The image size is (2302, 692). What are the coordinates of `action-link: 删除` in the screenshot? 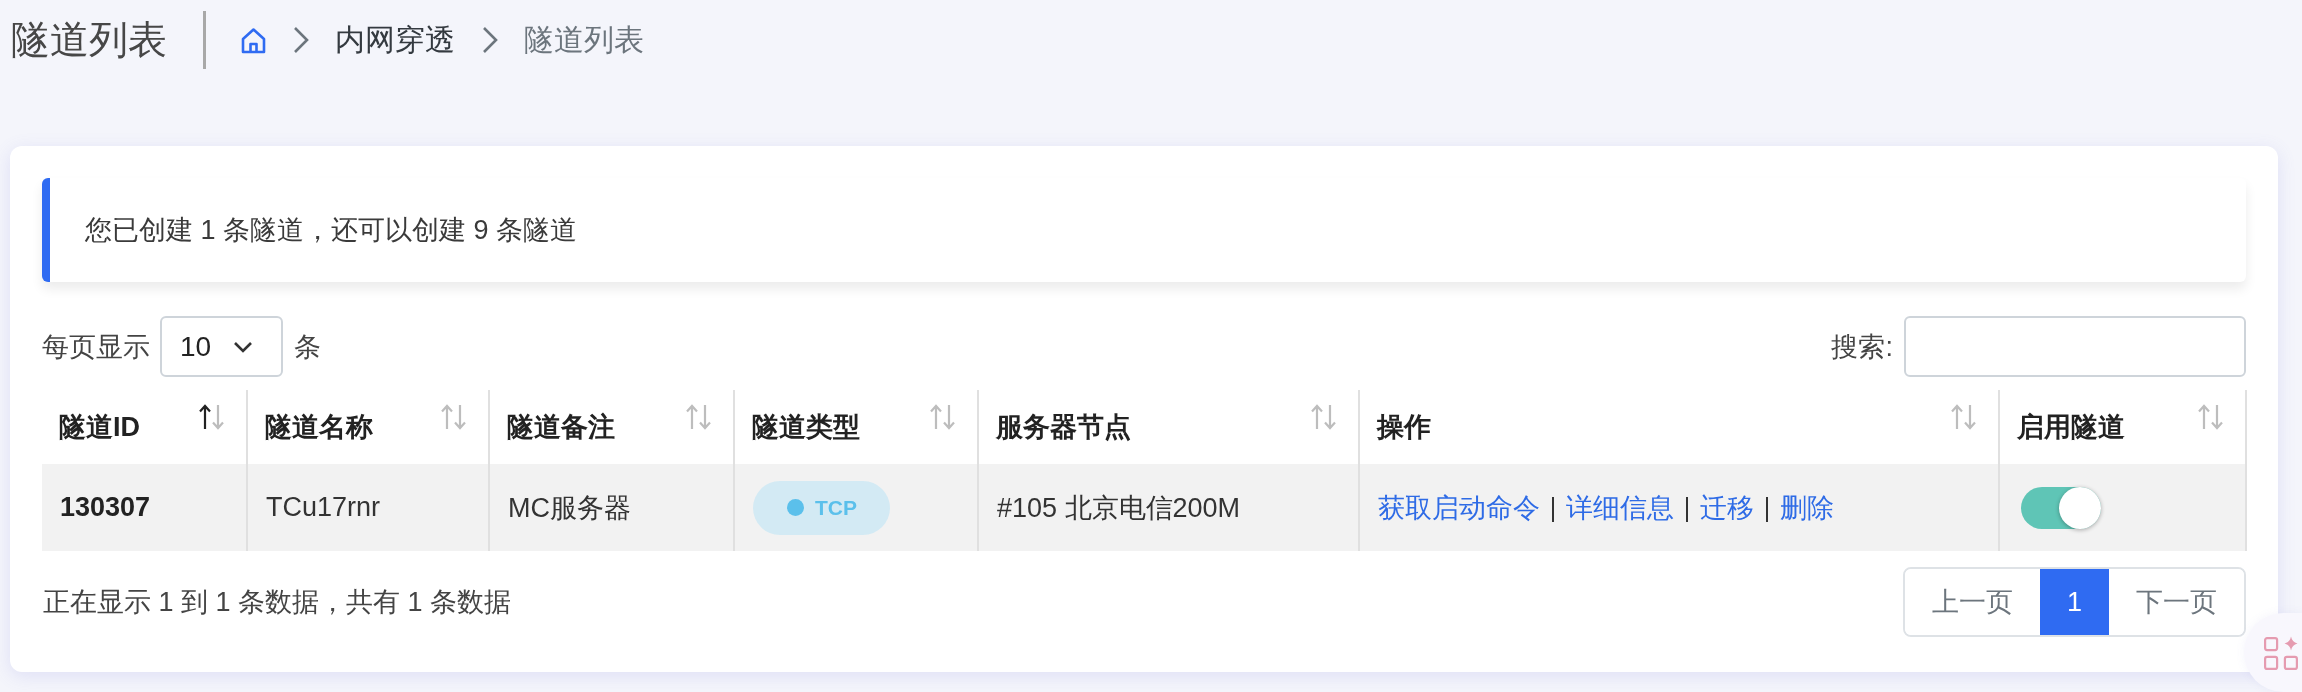 It's located at (1807, 507).